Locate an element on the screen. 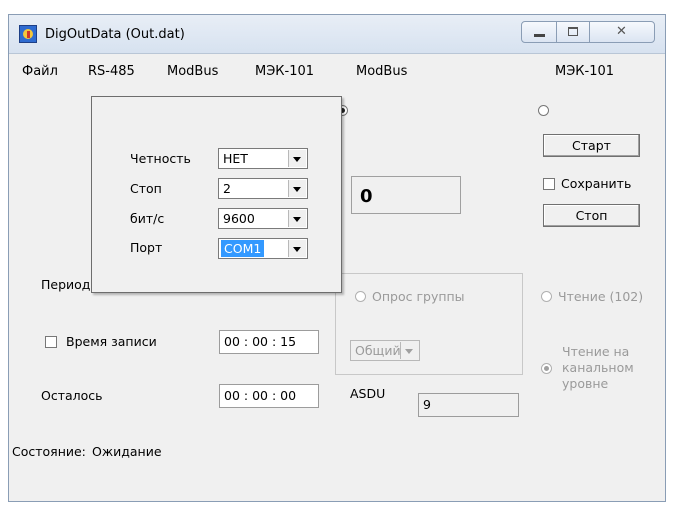 The height and width of the screenshot is (509, 675). menu-rs485: RS-485 is located at coordinates (111, 71).